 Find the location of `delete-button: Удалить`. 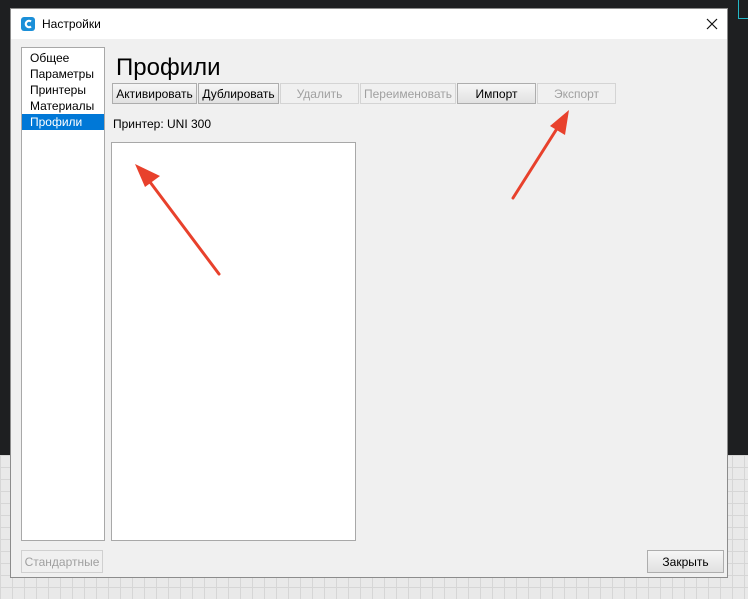

delete-button: Удалить is located at coordinates (319, 93).